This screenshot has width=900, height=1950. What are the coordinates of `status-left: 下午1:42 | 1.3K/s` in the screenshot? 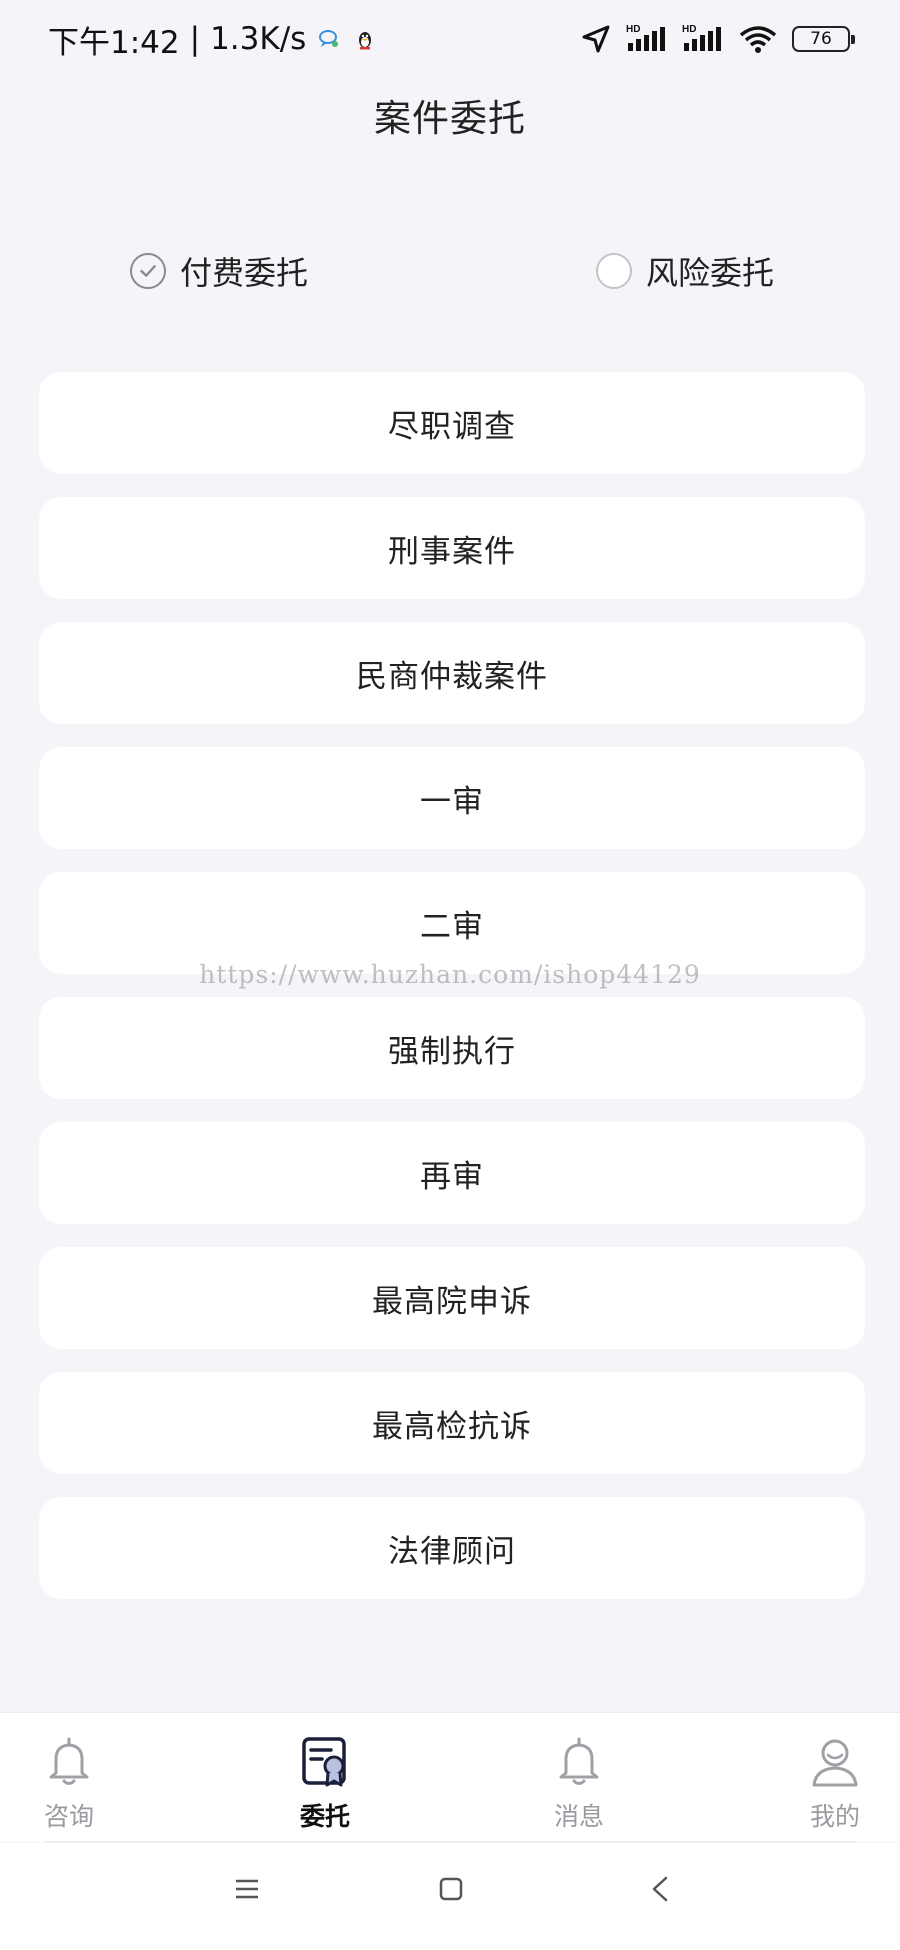 It's located at (213, 39).